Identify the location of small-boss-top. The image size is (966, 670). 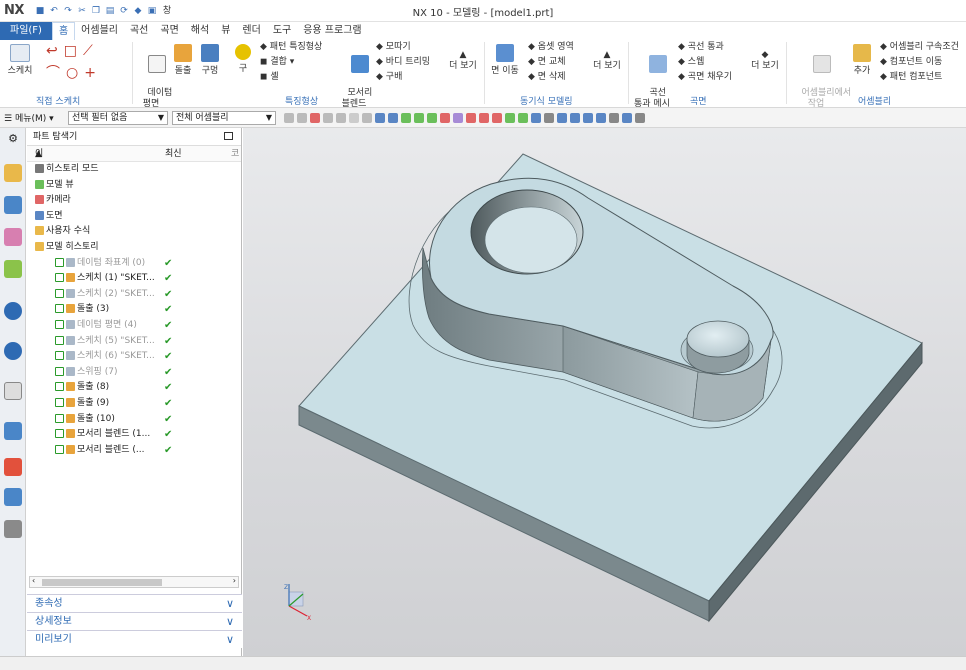
(718, 339).